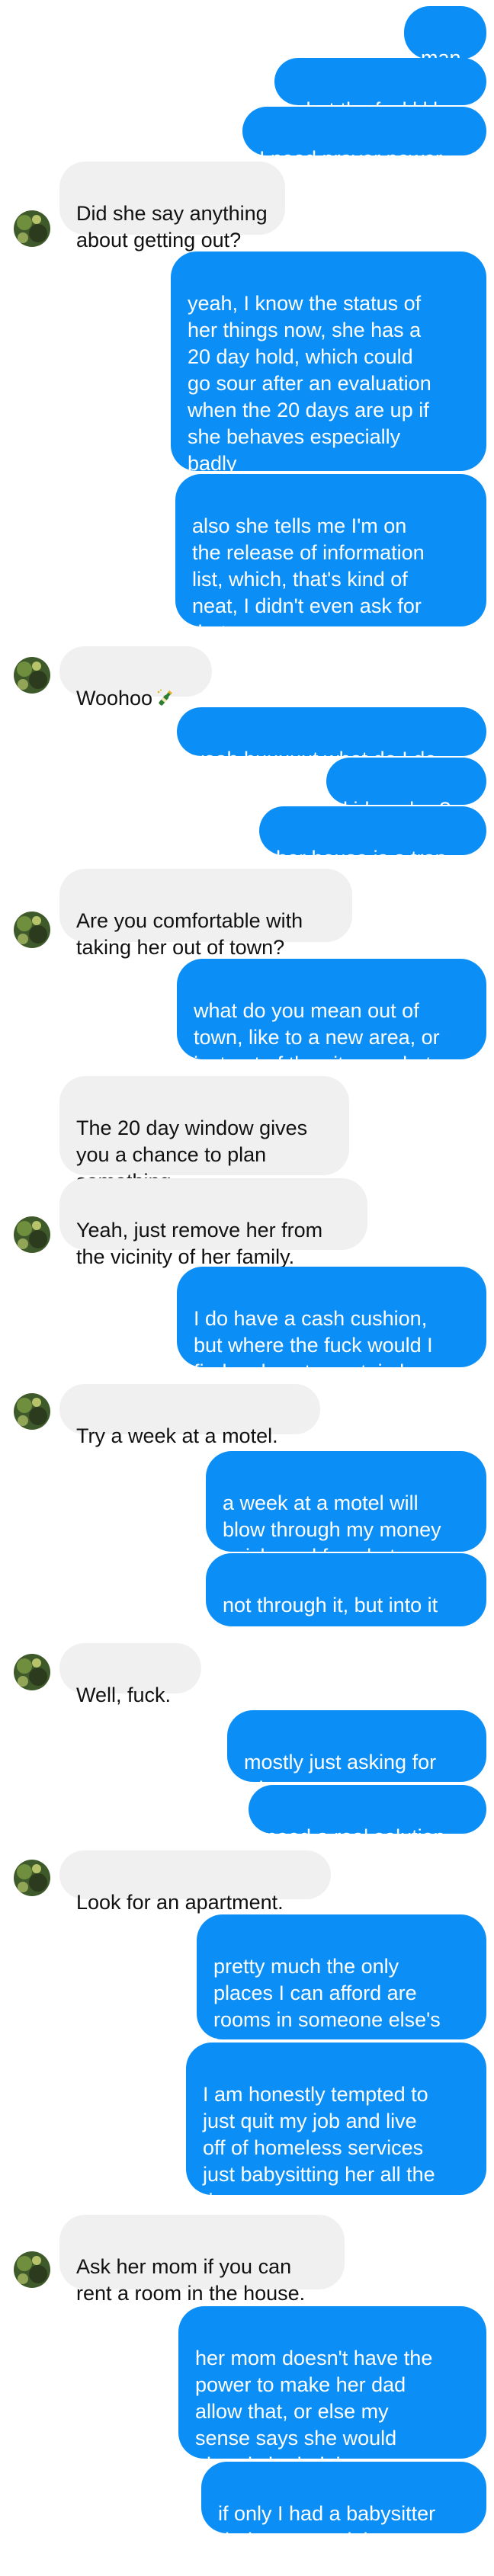 The height and width of the screenshot is (2576, 494). I want to click on message-bubble-sent: what the fuckkkk, so click(380, 89).